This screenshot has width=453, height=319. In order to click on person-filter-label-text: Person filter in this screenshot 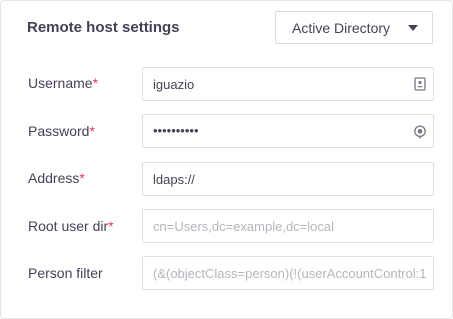, I will do `click(65, 273)`.